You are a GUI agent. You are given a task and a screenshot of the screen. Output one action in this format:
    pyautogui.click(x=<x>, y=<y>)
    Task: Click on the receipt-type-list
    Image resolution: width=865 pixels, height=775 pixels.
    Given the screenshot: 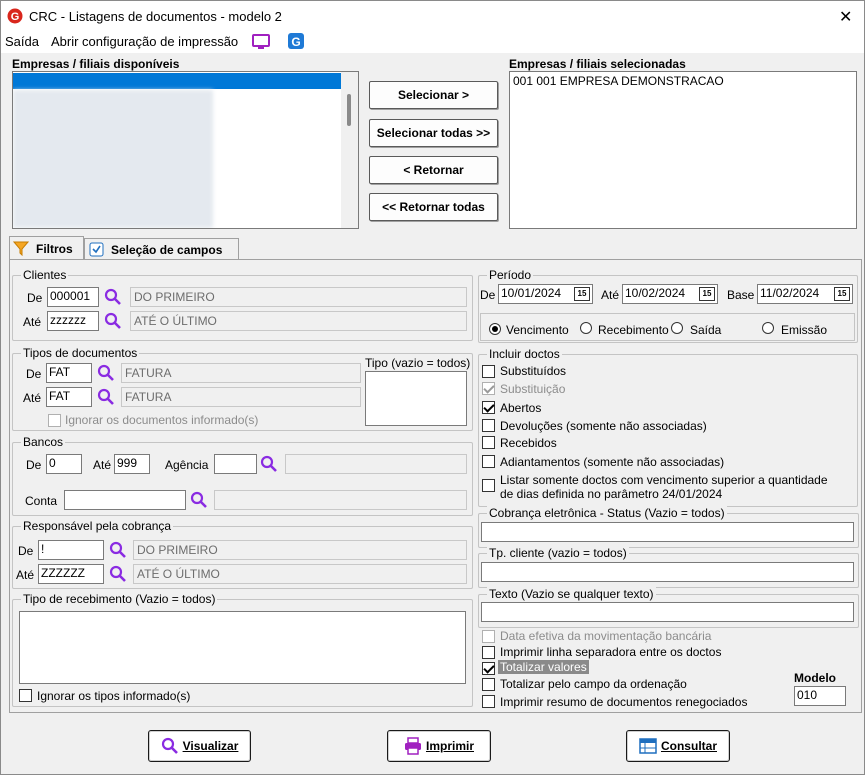 What is the action you would take?
    pyautogui.click(x=242, y=647)
    